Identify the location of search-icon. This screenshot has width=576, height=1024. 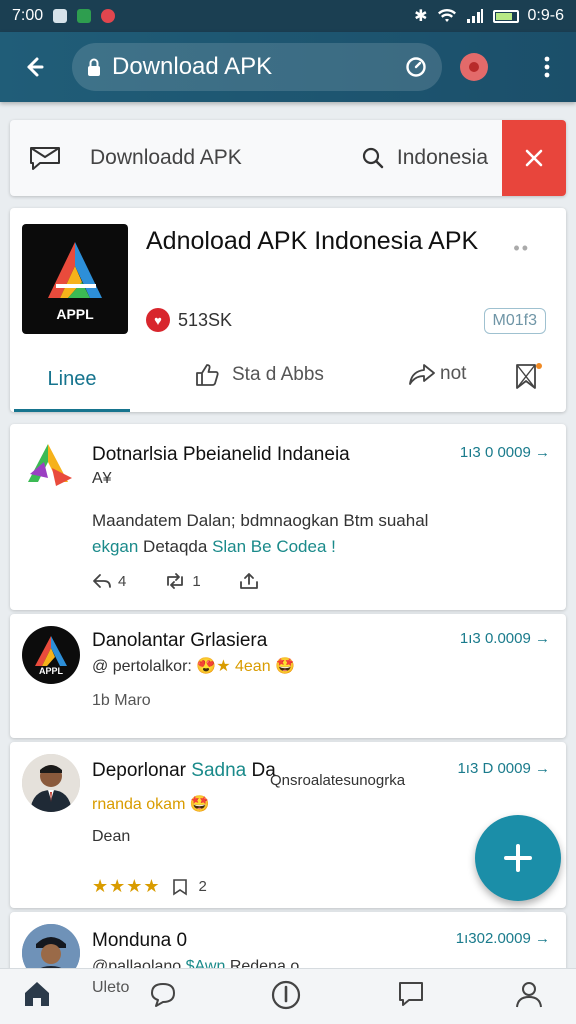
(373, 158).